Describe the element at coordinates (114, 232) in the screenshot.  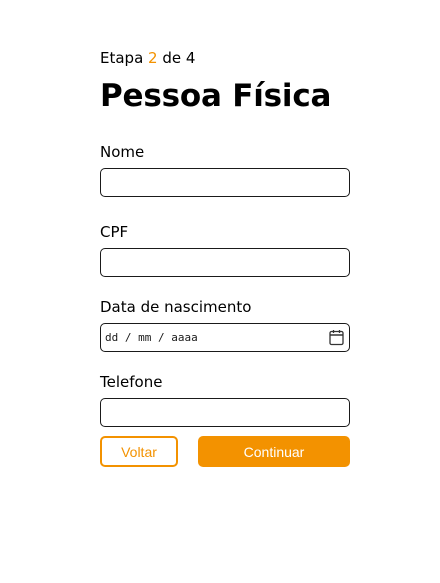
I see `cpf-label: CPF` at that location.